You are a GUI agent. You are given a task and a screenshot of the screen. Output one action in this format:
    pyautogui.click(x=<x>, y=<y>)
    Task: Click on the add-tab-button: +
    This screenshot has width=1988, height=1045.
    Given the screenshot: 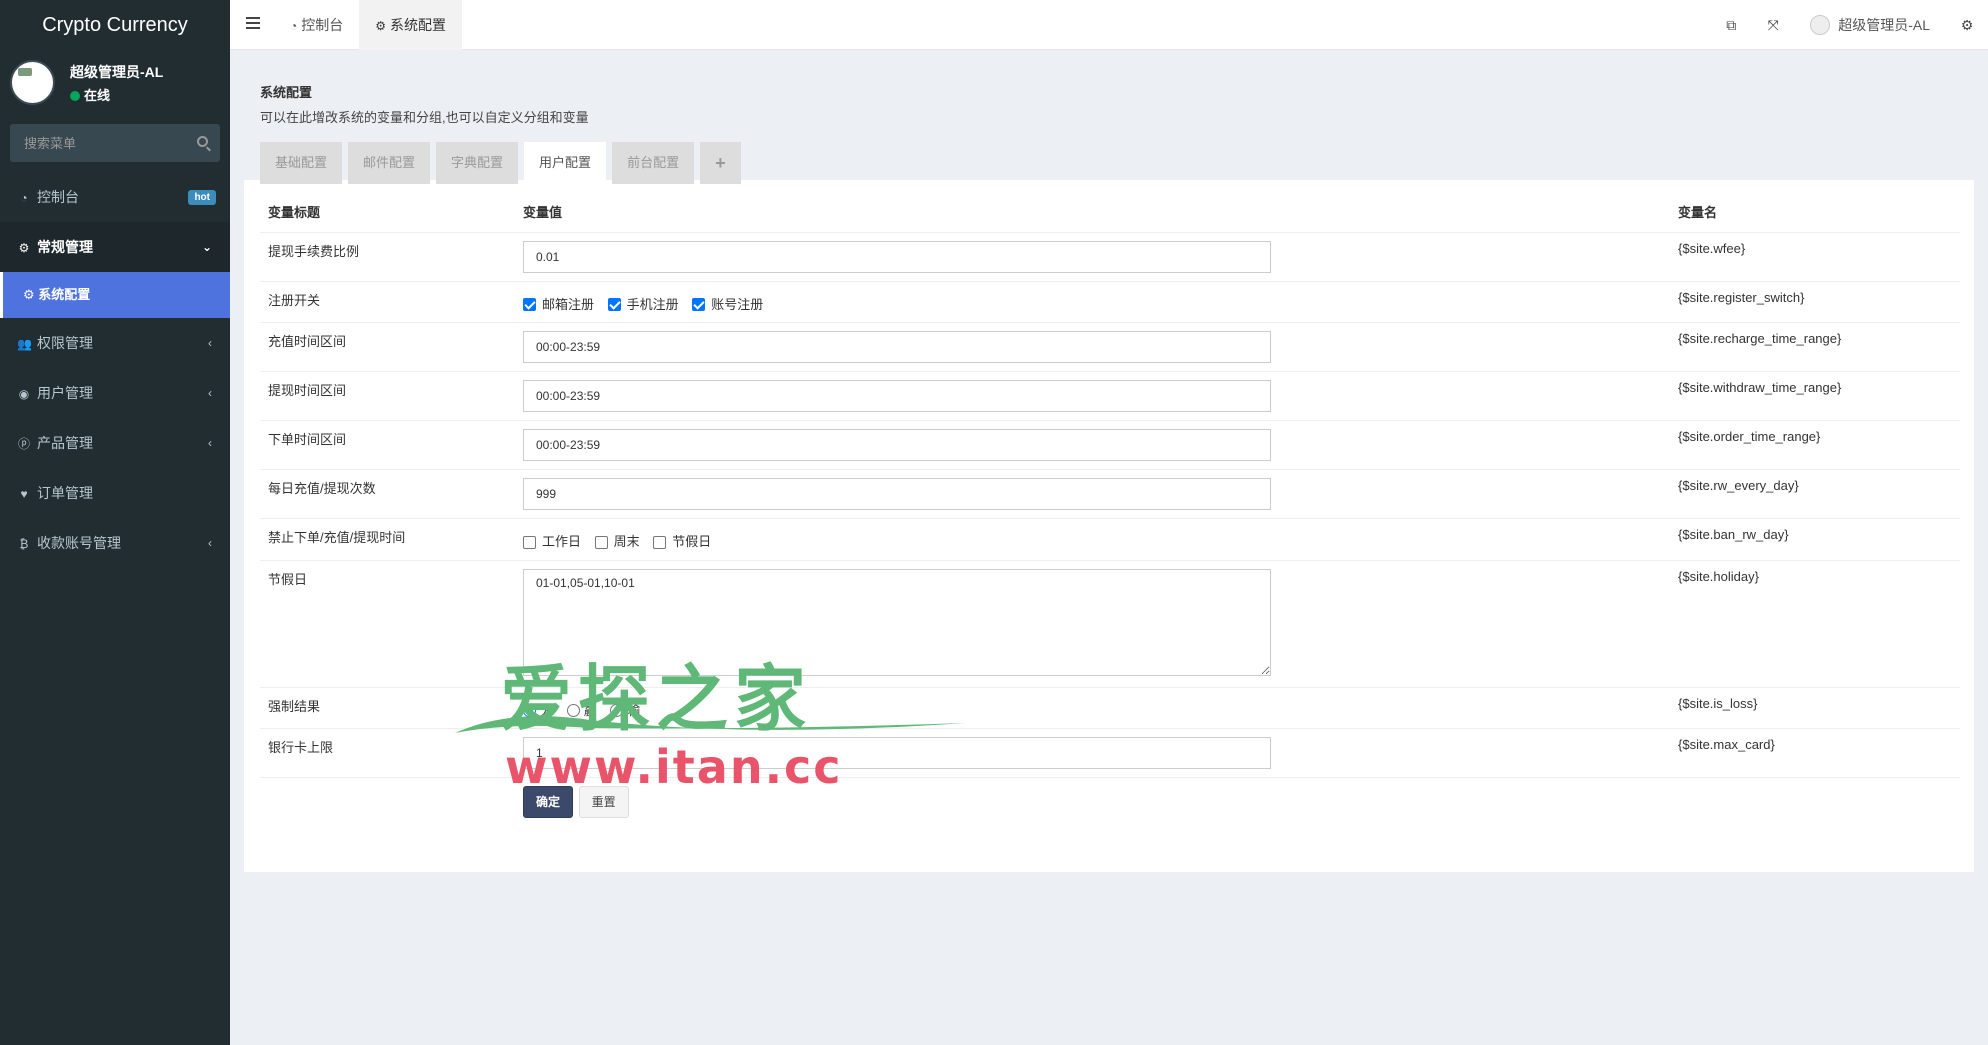 What is the action you would take?
    pyautogui.click(x=720, y=163)
    